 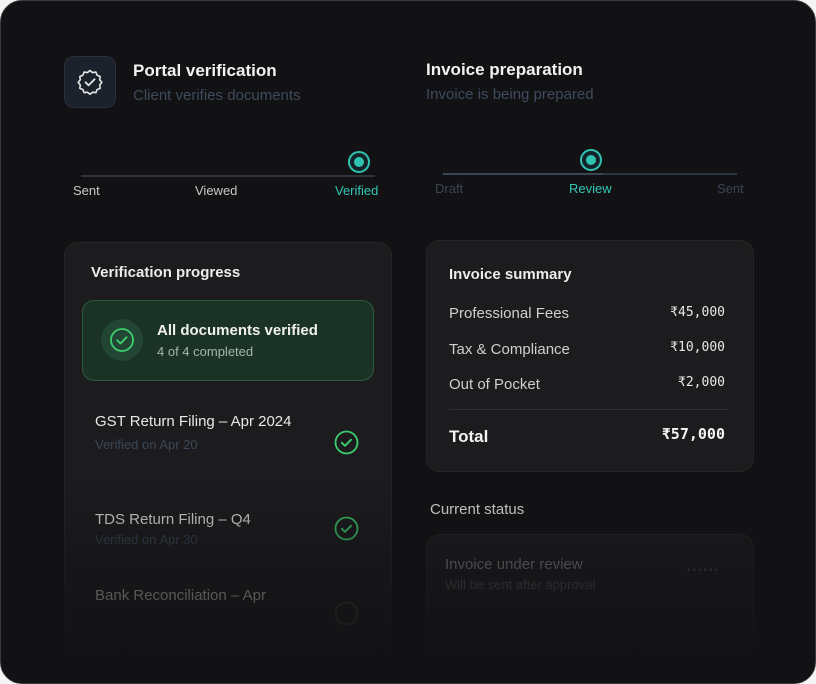 I want to click on divider, so click(x=589, y=409).